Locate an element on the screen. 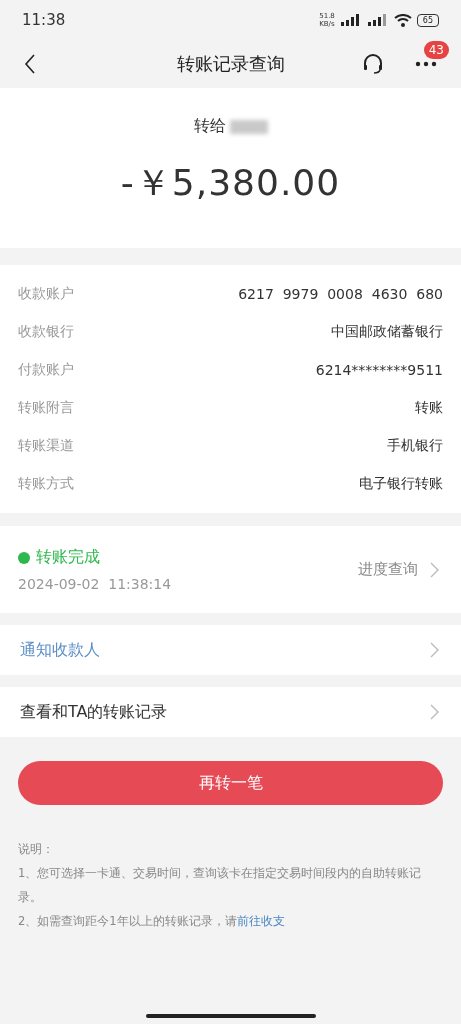 The width and height of the screenshot is (461, 1024). status-time: 11:38 is located at coordinates (44, 20).